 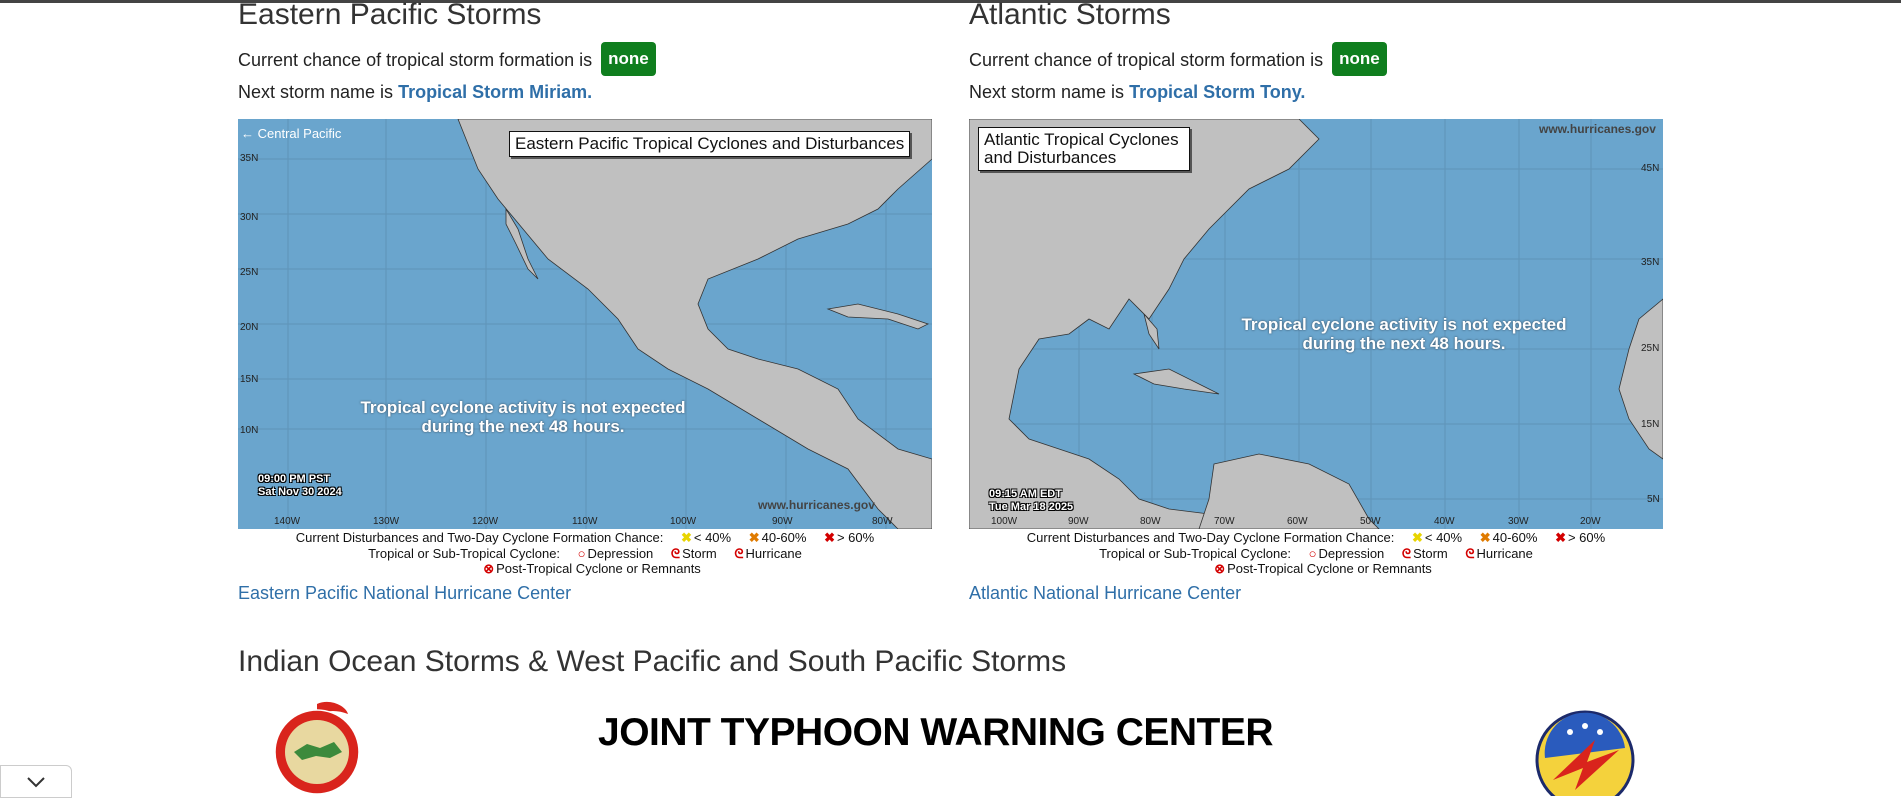 What do you see at coordinates (1070, 15) in the screenshot?
I see `atlantic-title: Atlantic Storms` at bounding box center [1070, 15].